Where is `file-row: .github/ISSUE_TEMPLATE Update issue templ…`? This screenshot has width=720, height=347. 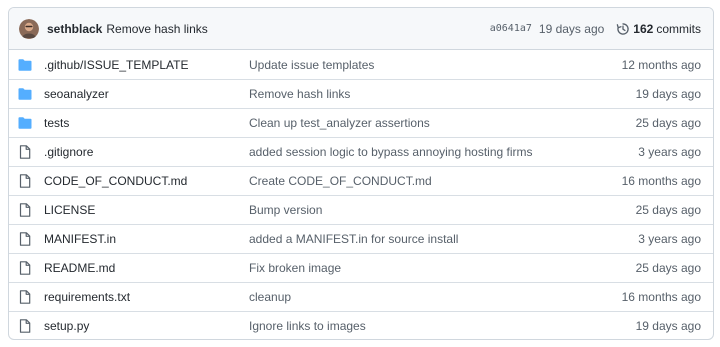
file-row: .github/ISSUE_TEMPLATE Update issue templ… is located at coordinates (361, 64).